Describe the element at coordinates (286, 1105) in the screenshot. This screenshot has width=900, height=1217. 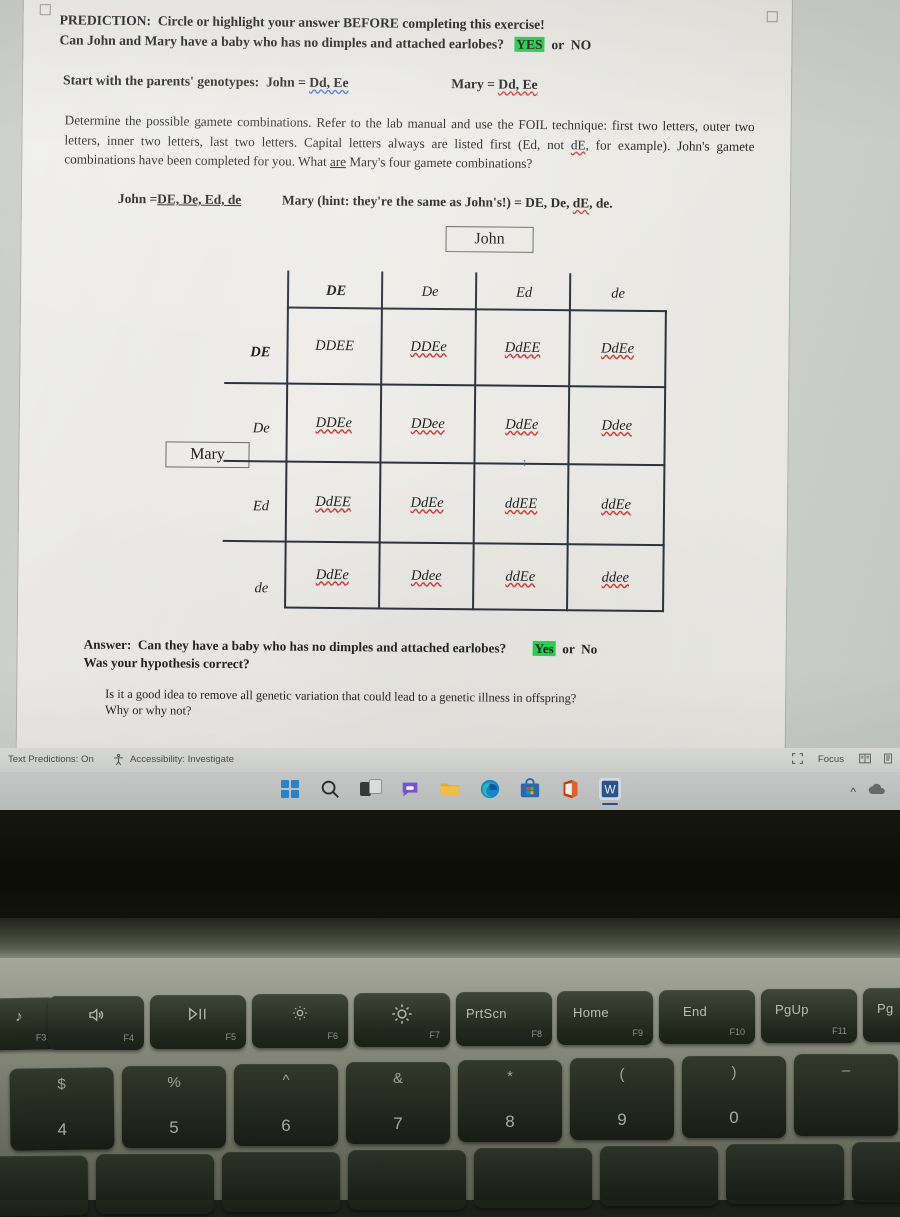
I see `key-6: ^ 6` at that location.